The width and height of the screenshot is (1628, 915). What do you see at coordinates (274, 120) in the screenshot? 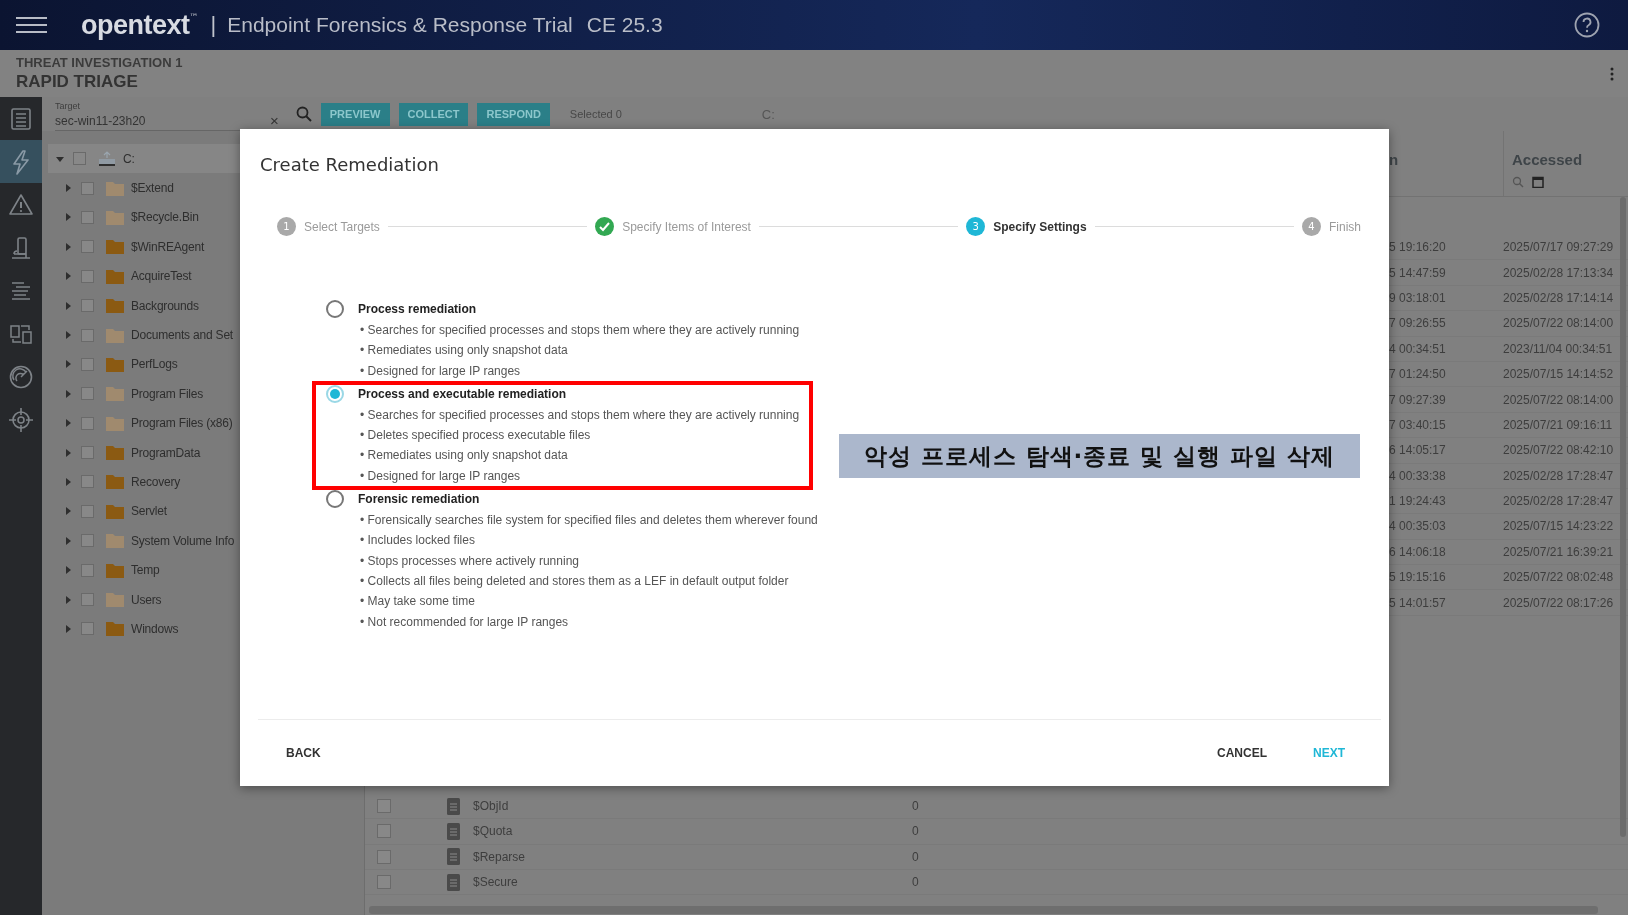
I see `clear-button: ×` at bounding box center [274, 120].